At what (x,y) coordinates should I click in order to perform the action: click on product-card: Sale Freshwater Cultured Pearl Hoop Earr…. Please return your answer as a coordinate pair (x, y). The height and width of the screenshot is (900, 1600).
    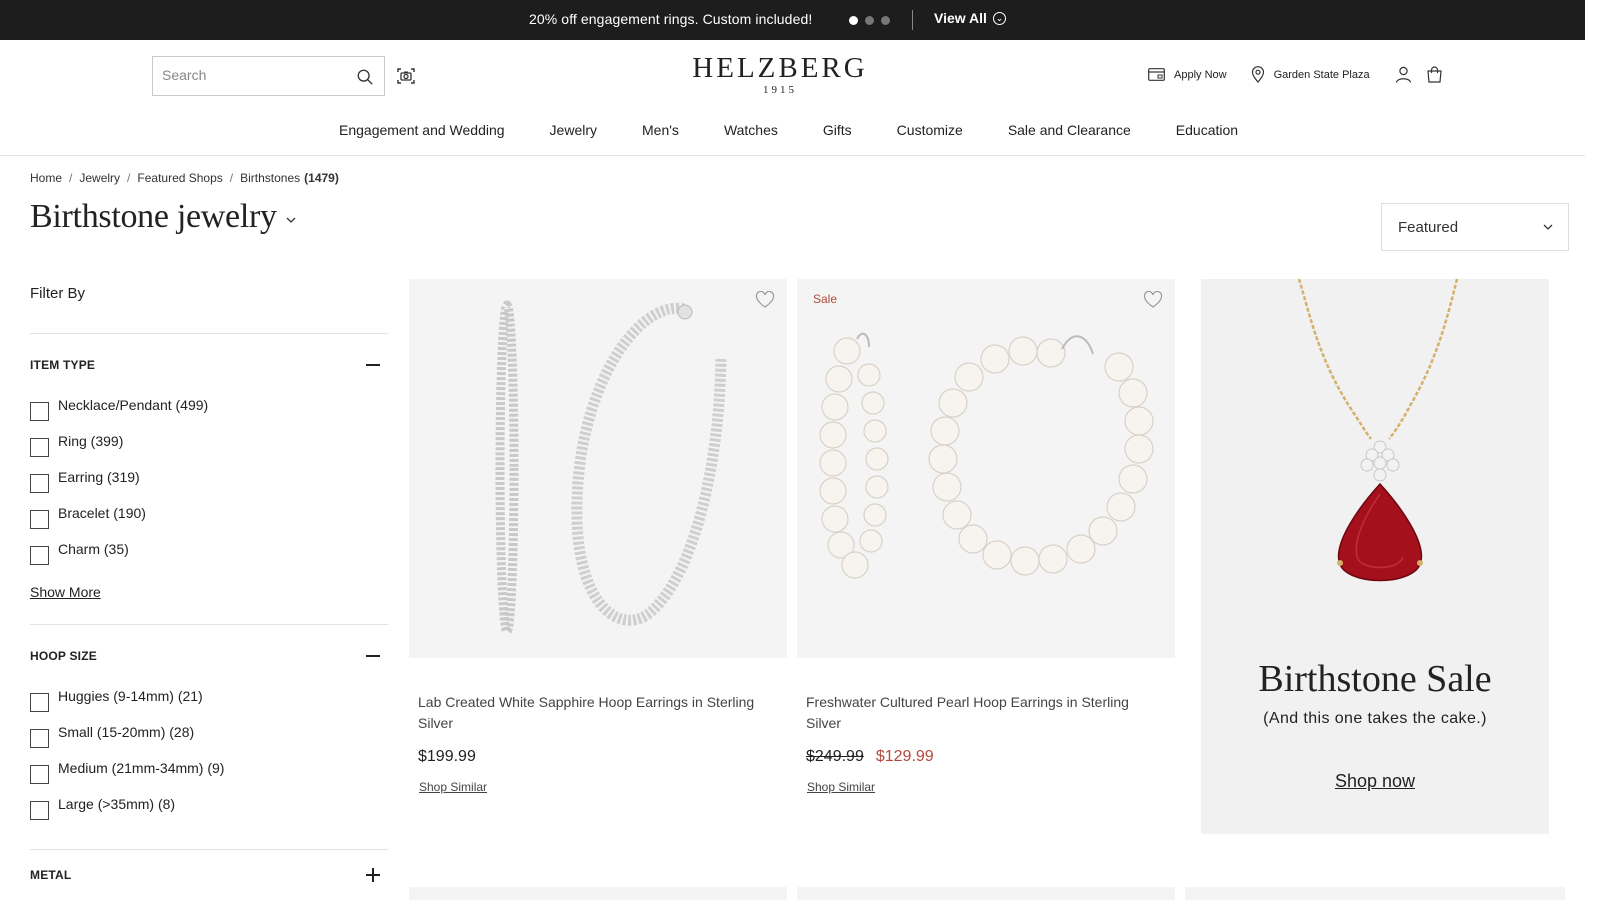
    Looking at the image, I should click on (986, 537).